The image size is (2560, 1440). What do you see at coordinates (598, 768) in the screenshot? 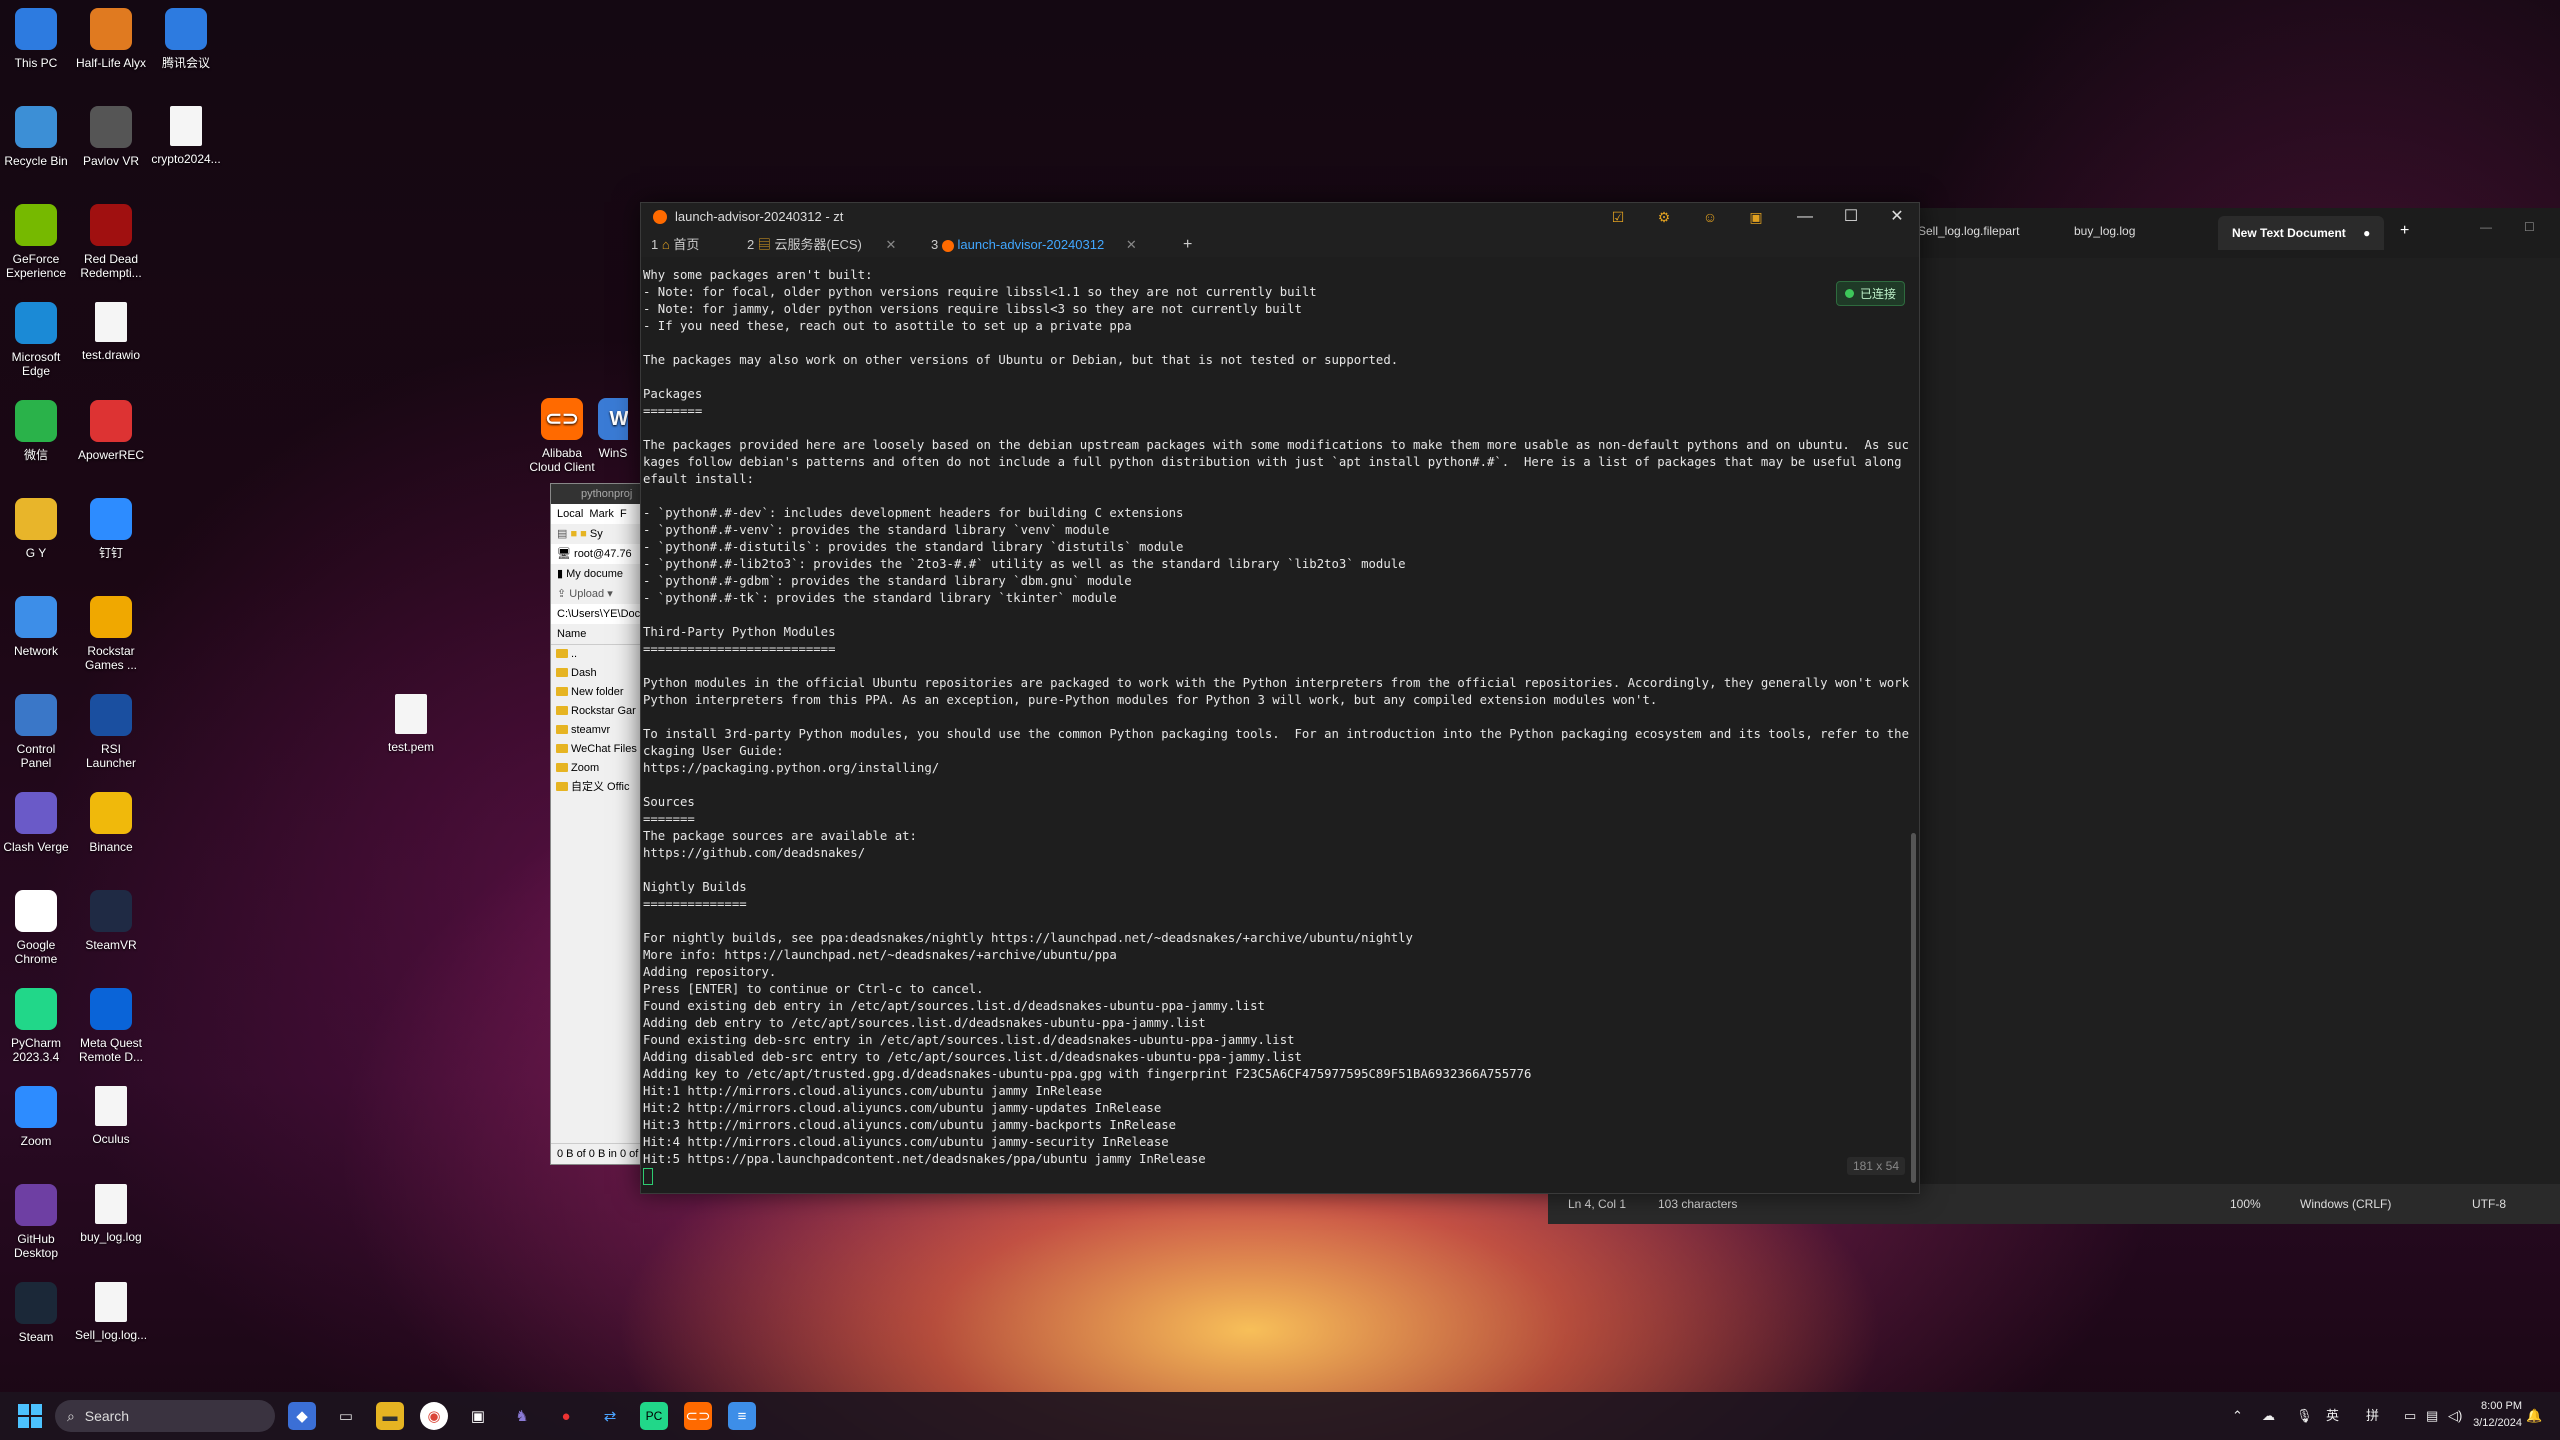
I see `file-list-item: Zoom` at bounding box center [598, 768].